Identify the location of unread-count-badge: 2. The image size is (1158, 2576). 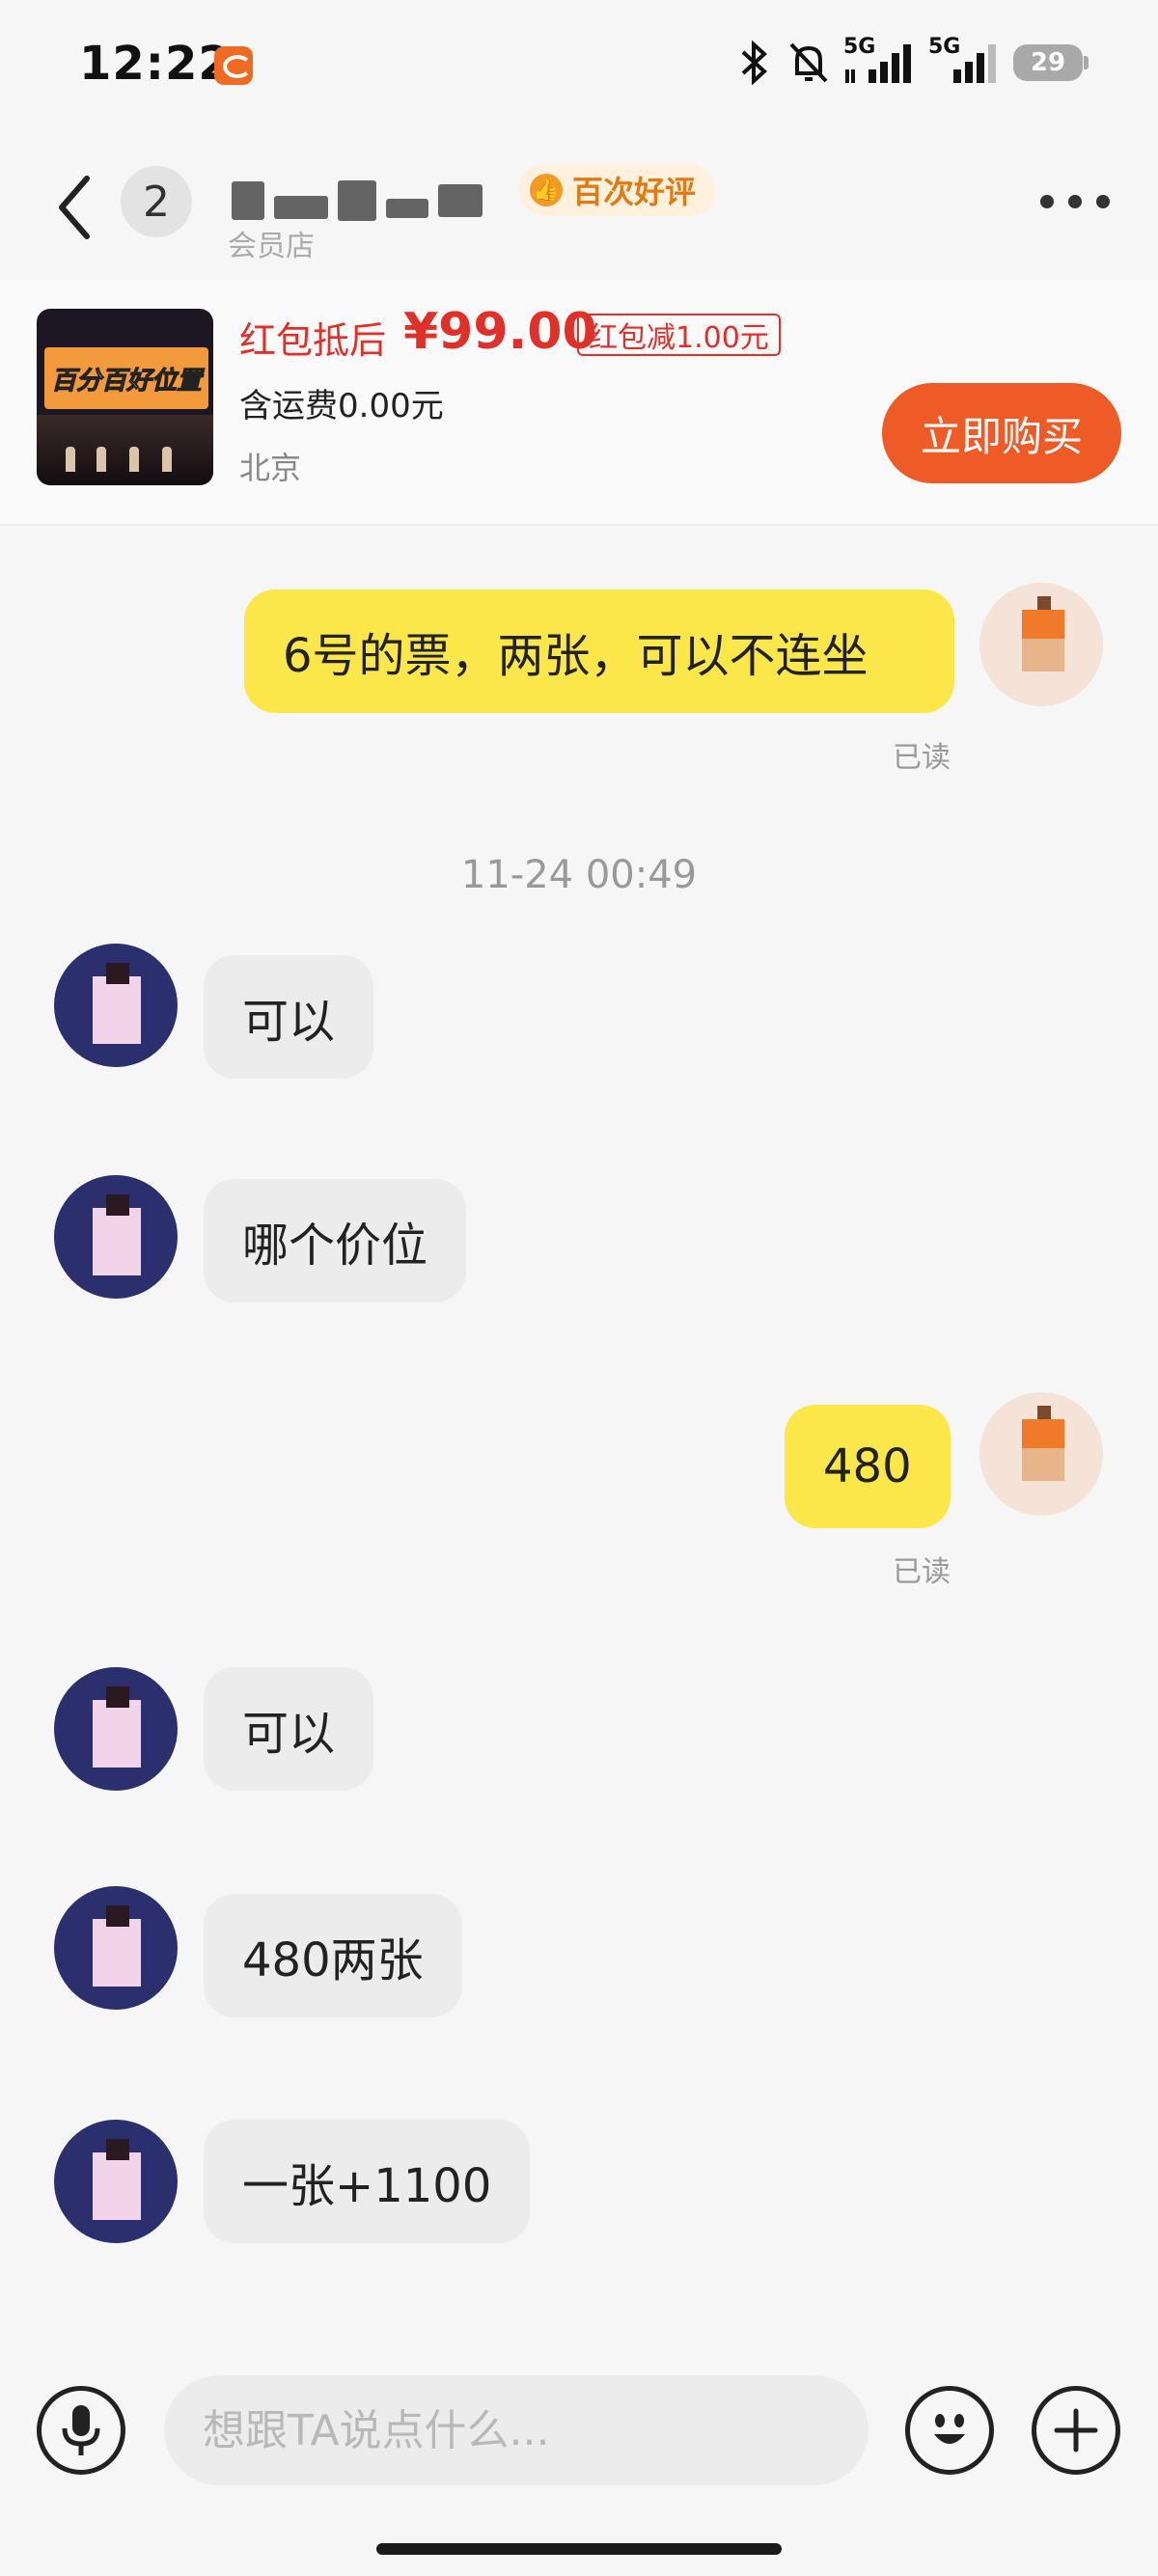
(156, 202).